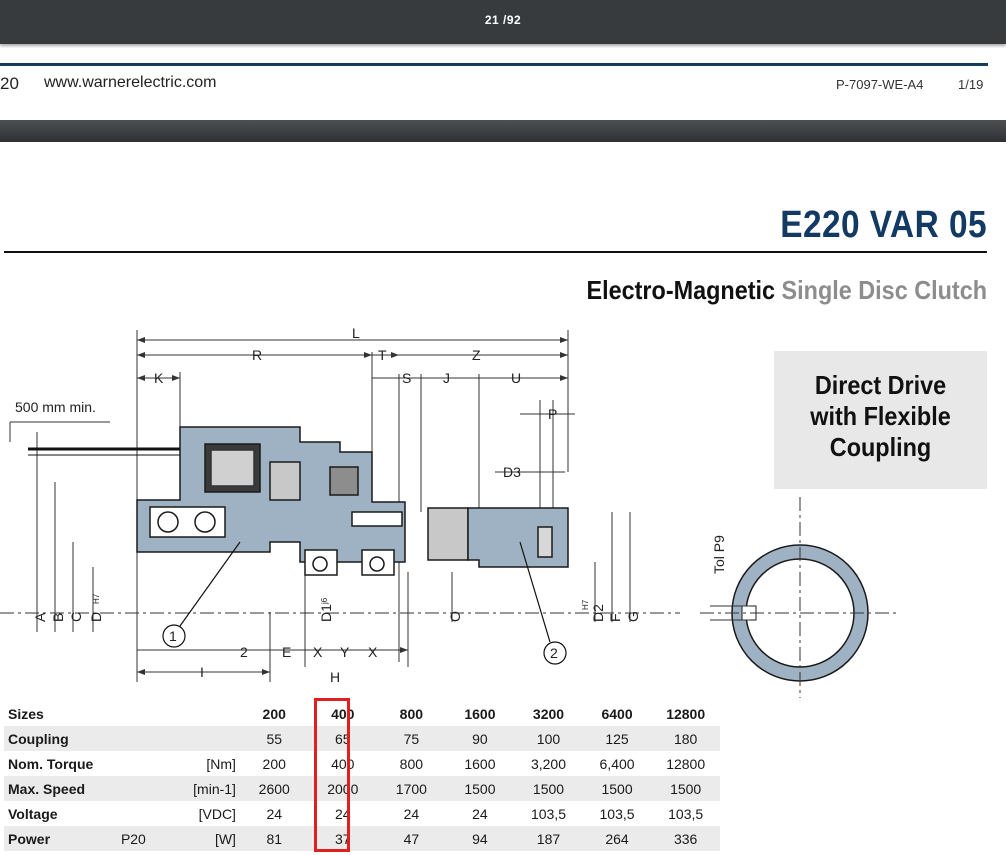  I want to click on header-unit, so click(208, 713).